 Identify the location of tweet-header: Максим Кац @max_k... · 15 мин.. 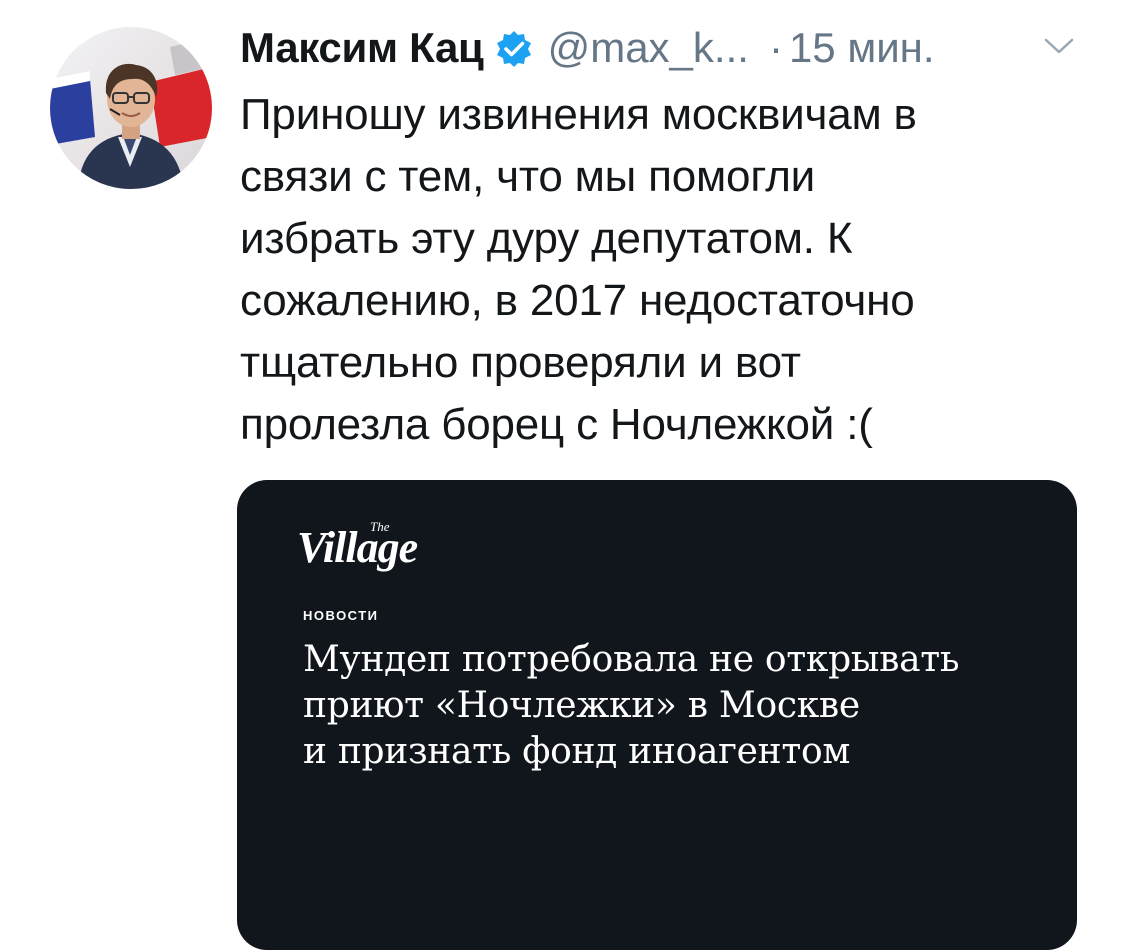
(587, 48).